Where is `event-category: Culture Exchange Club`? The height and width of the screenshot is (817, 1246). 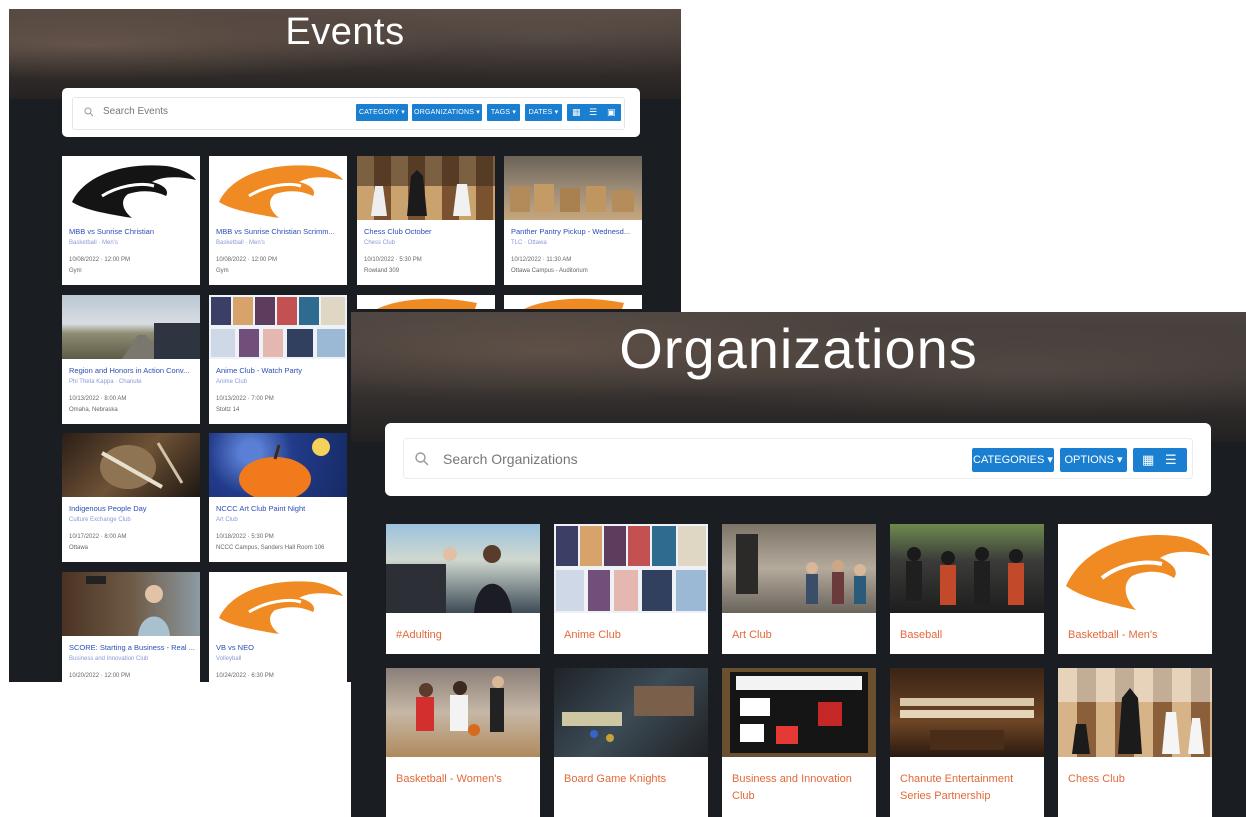
event-category: Culture Exchange Club is located at coordinates (100, 520).